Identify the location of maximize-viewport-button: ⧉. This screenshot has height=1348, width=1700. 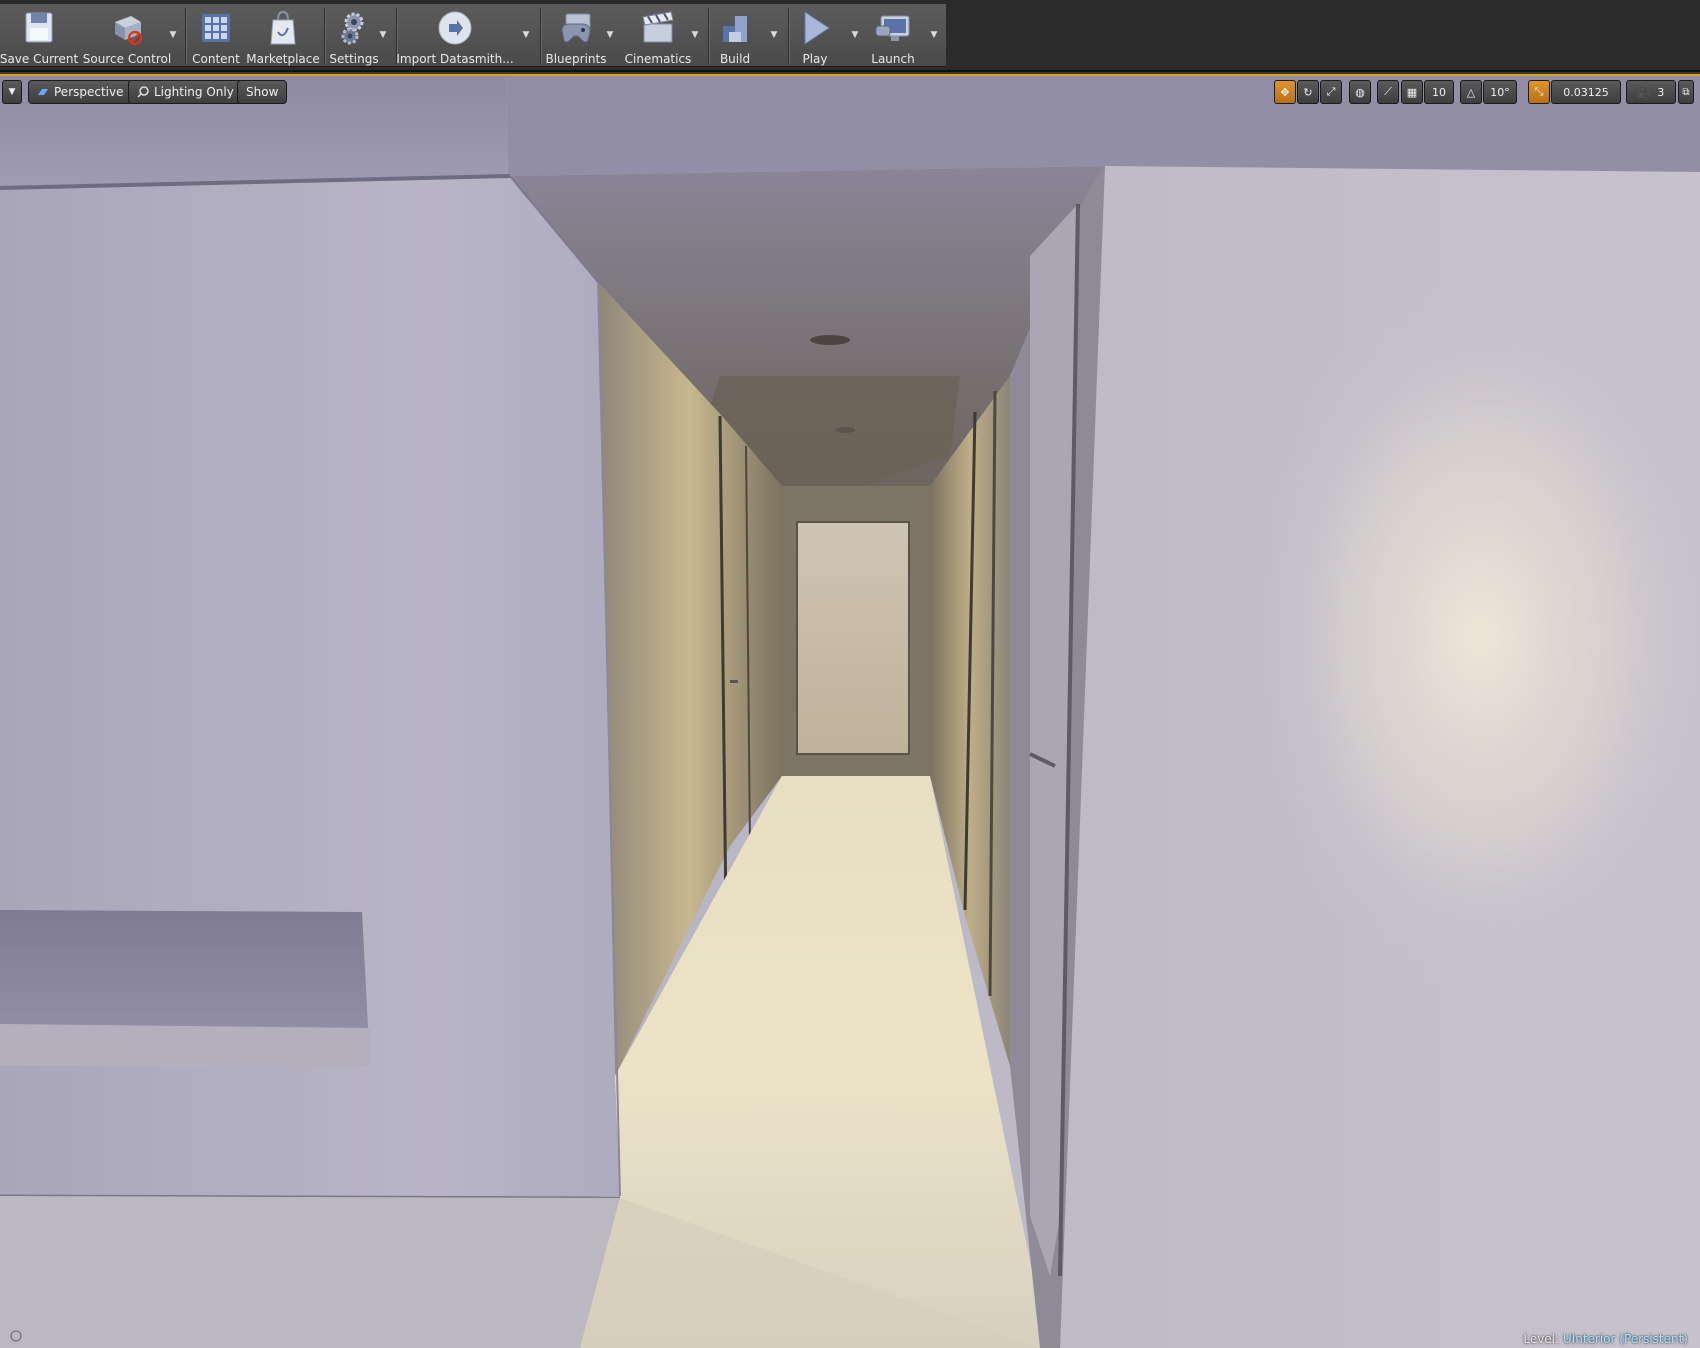
(1686, 92).